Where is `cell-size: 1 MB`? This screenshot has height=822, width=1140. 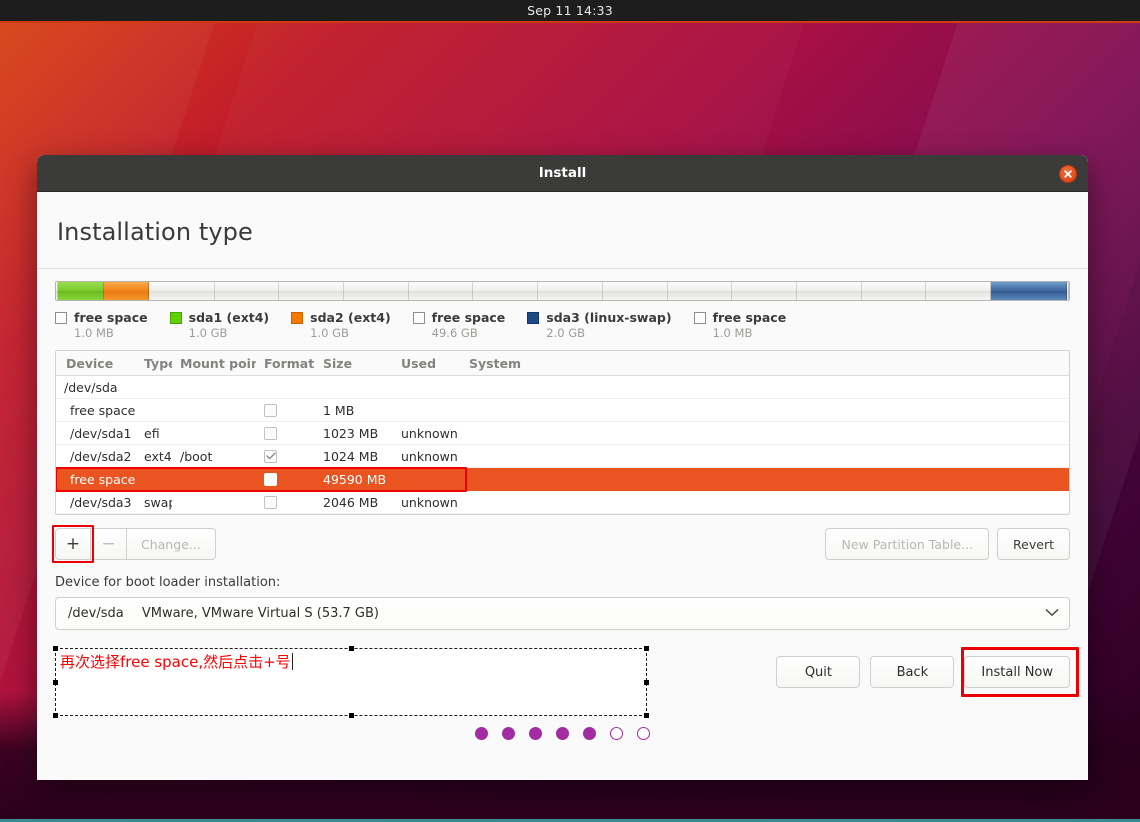 cell-size: 1 MB is located at coordinates (339, 410).